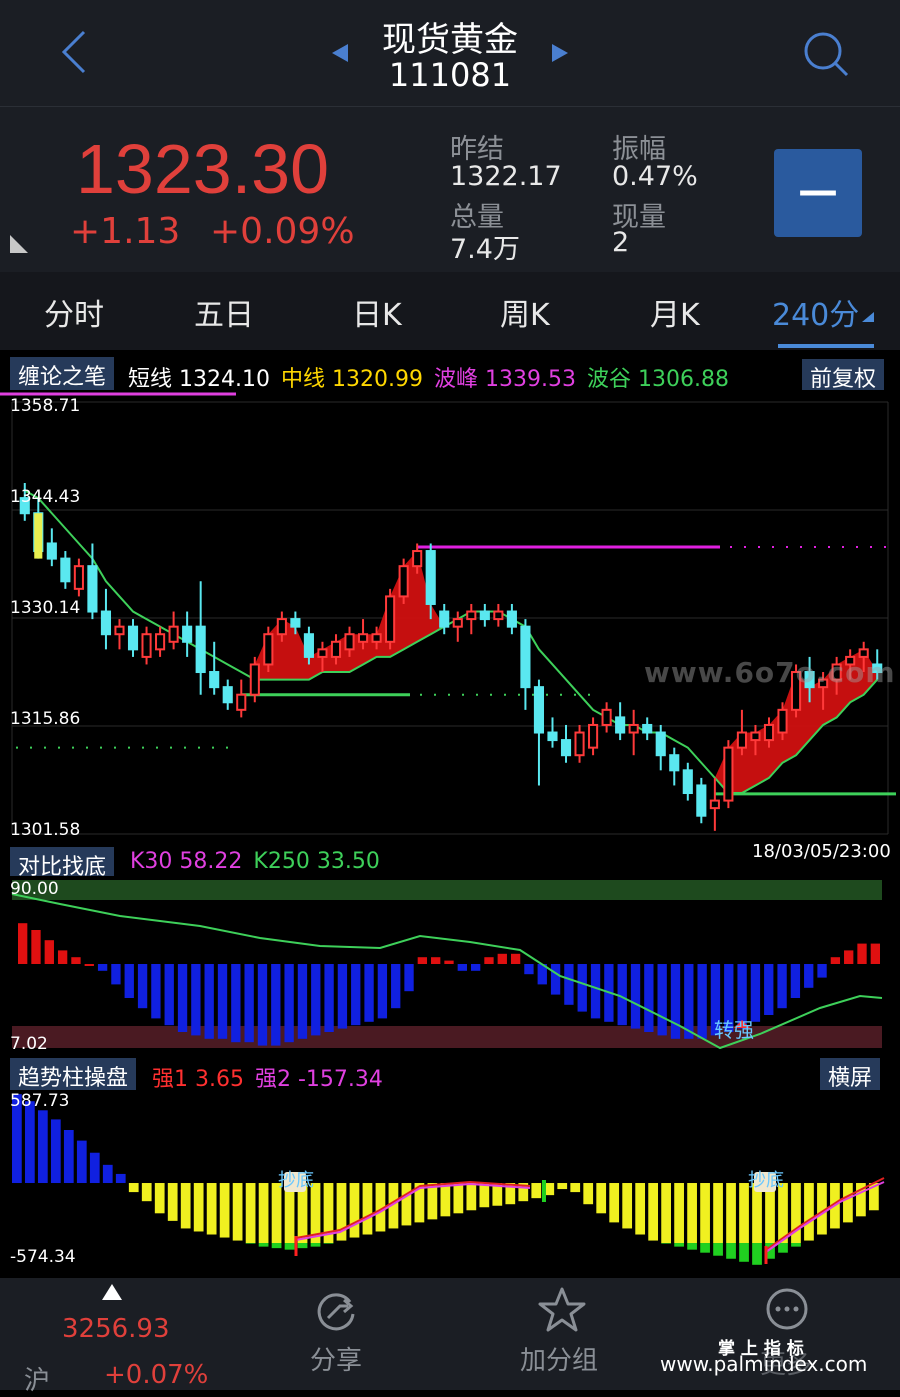 The image size is (900, 1397). Describe the element at coordinates (850, 1076) in the screenshot. I see `landscape-button: 横屏` at that location.